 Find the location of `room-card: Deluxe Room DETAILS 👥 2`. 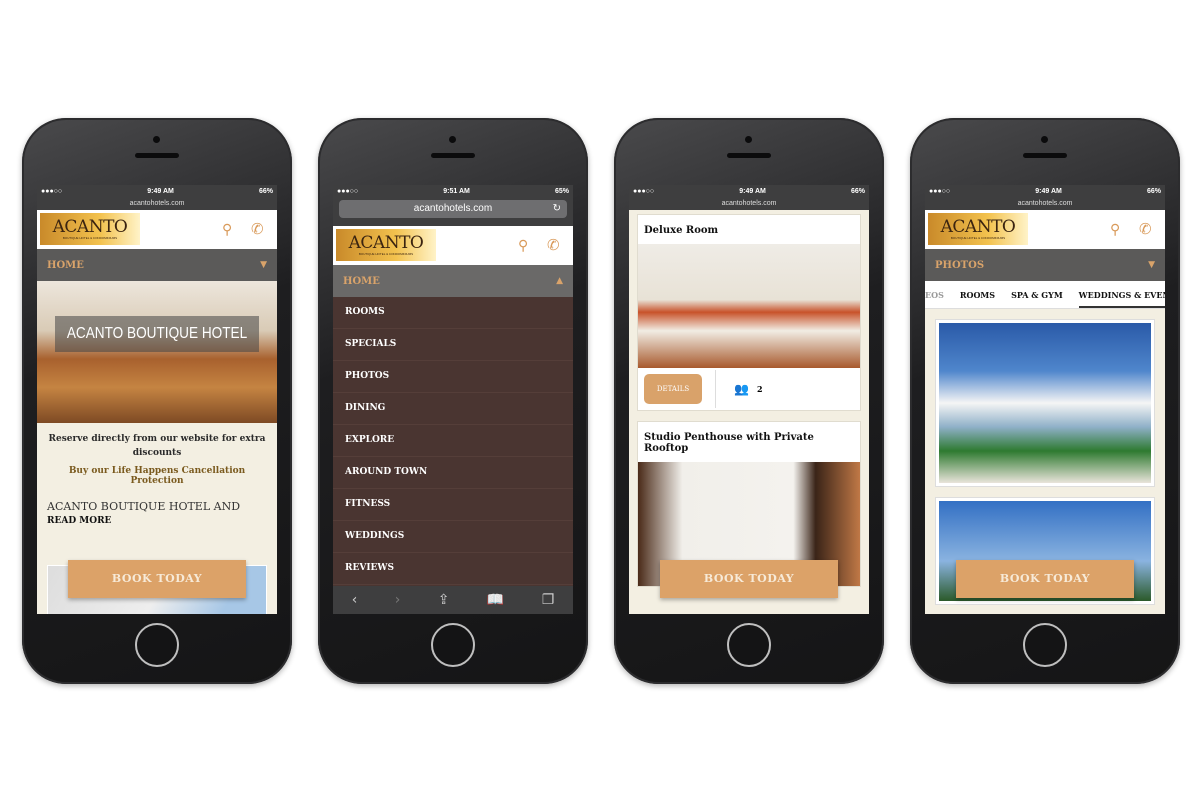

room-card: Deluxe Room DETAILS 👥 2 is located at coordinates (749, 312).